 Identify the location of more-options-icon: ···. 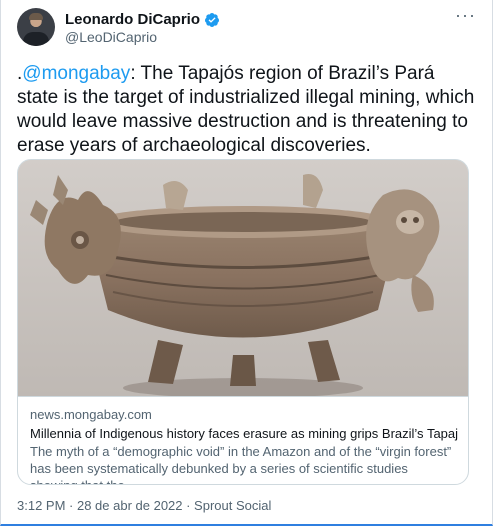
(465, 16).